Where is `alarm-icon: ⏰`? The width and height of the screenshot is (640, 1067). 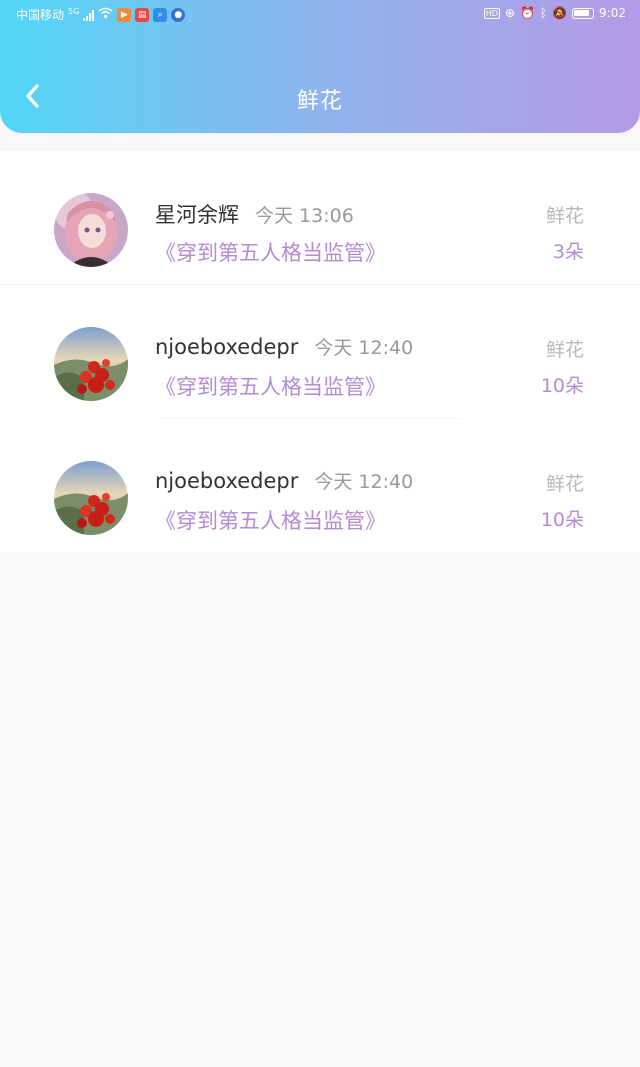 alarm-icon: ⏰ is located at coordinates (527, 13).